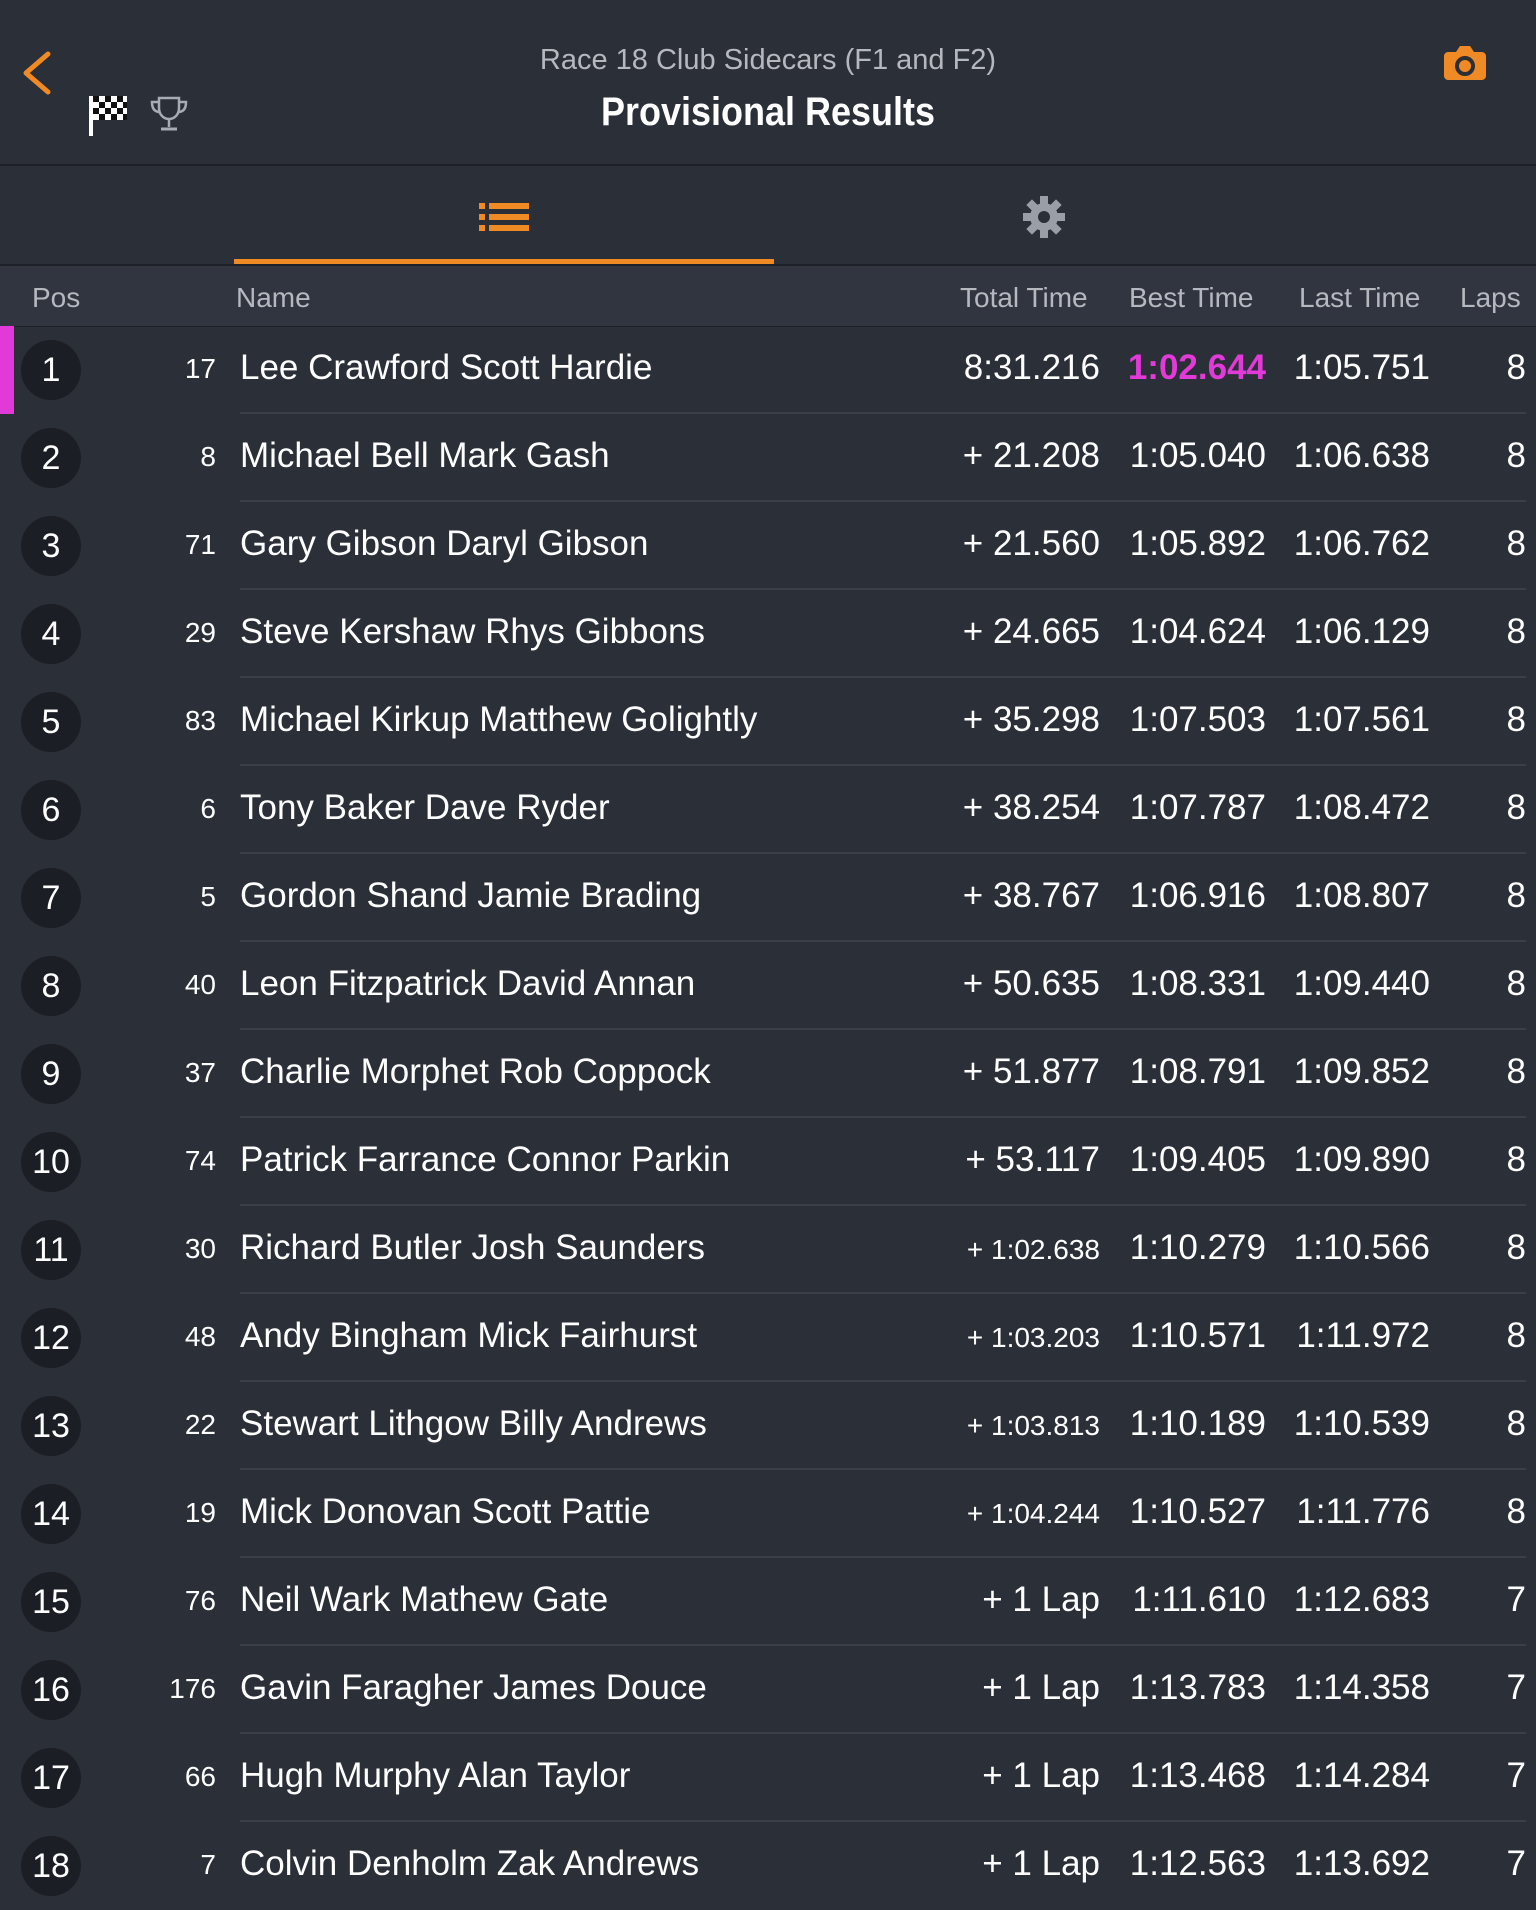 The height and width of the screenshot is (1910, 1536). What do you see at coordinates (1361, 455) in the screenshot?
I see `last-time: 1:06.638` at bounding box center [1361, 455].